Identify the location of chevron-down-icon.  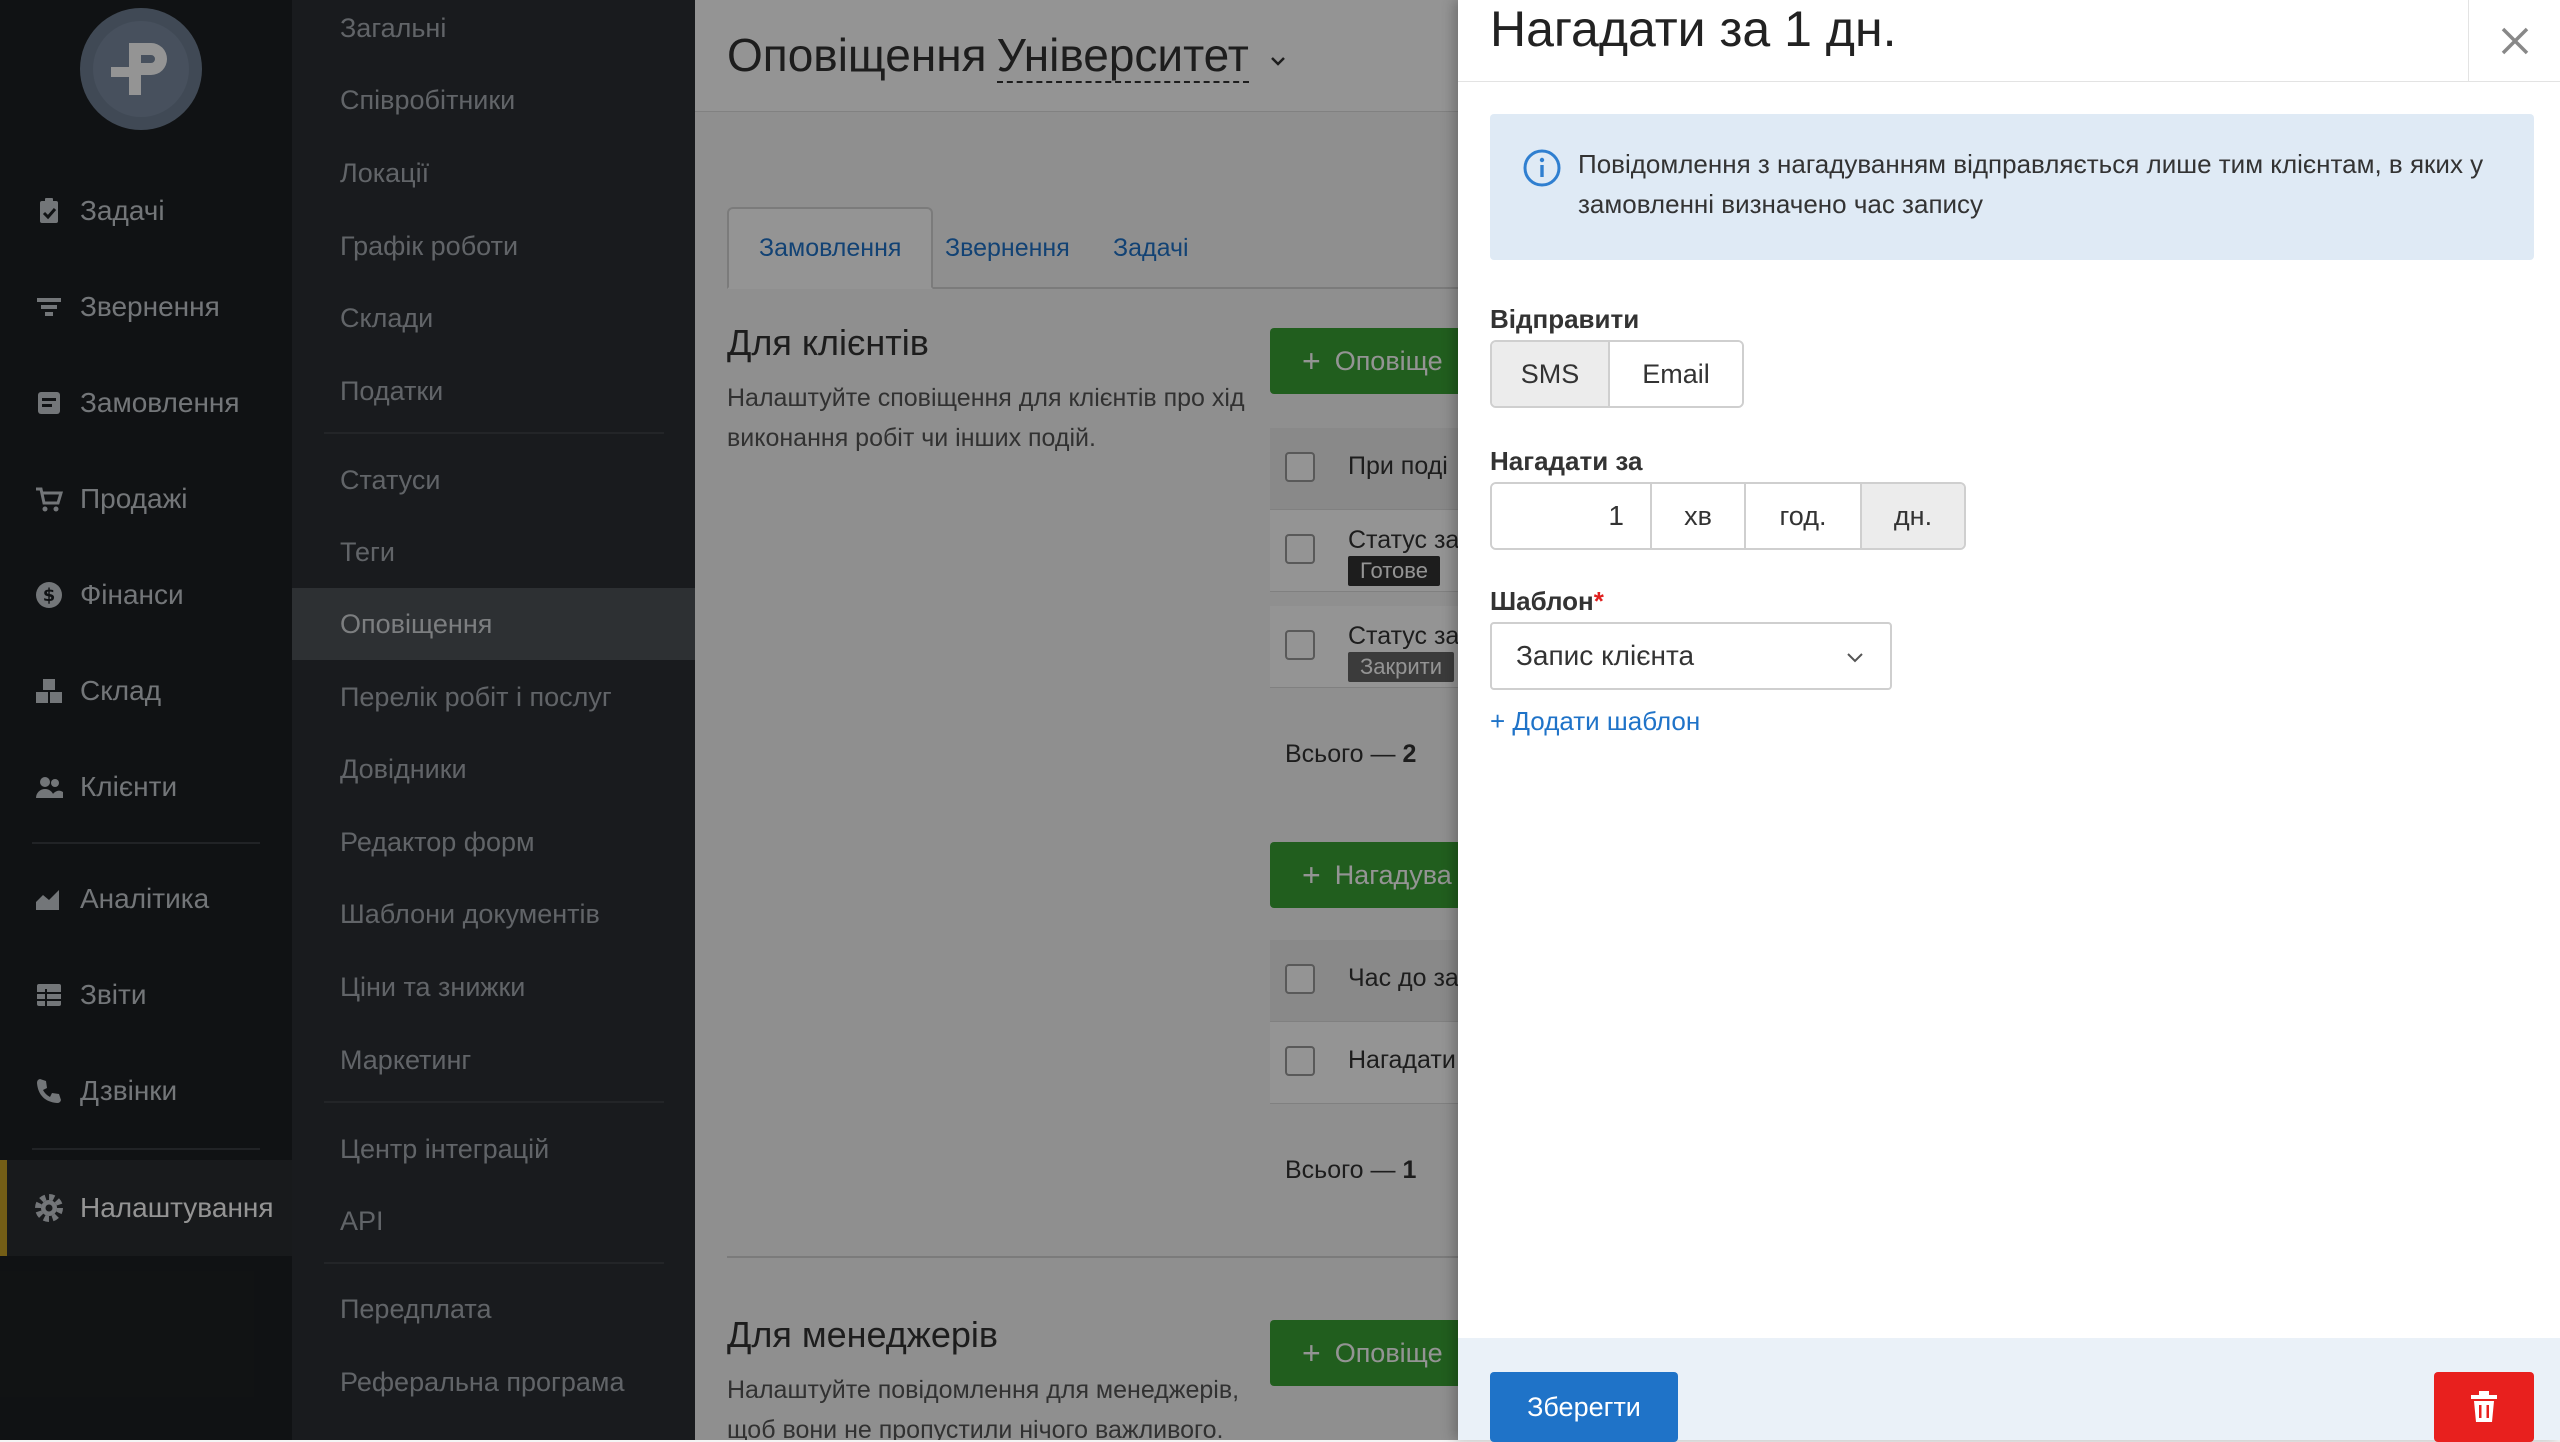
(1277, 61).